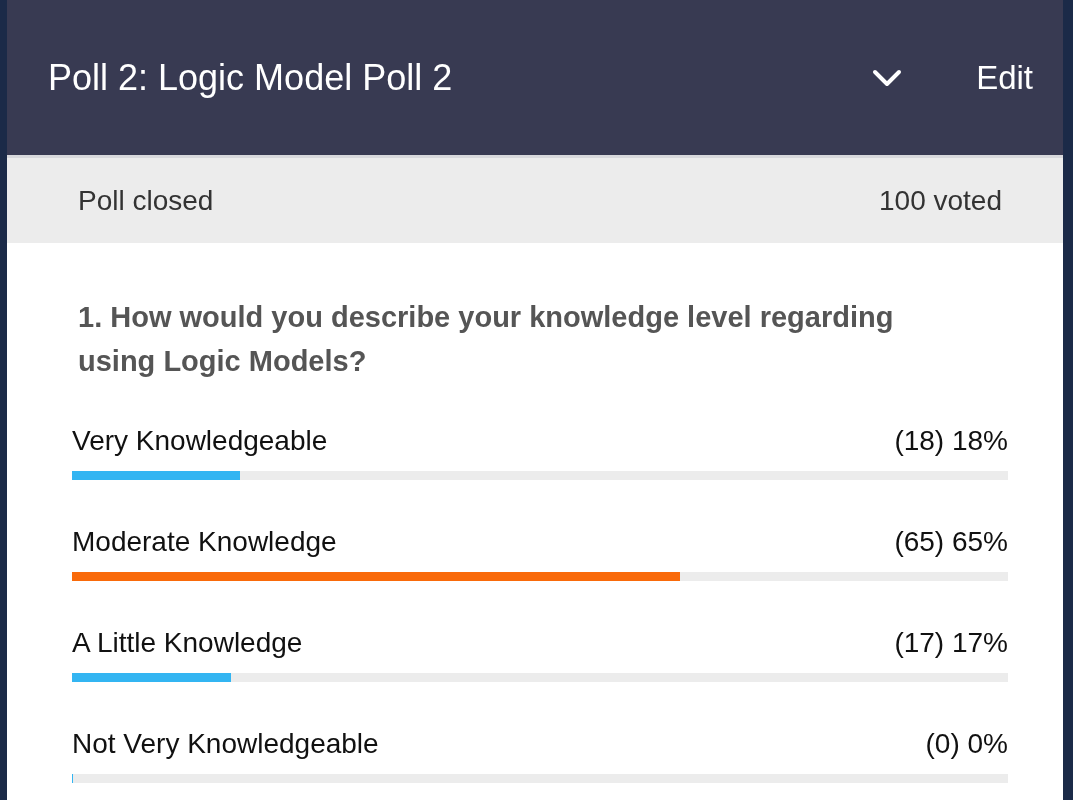  Describe the element at coordinates (225, 744) in the screenshot. I see `option-label: Not Very Knowledgeable` at that location.